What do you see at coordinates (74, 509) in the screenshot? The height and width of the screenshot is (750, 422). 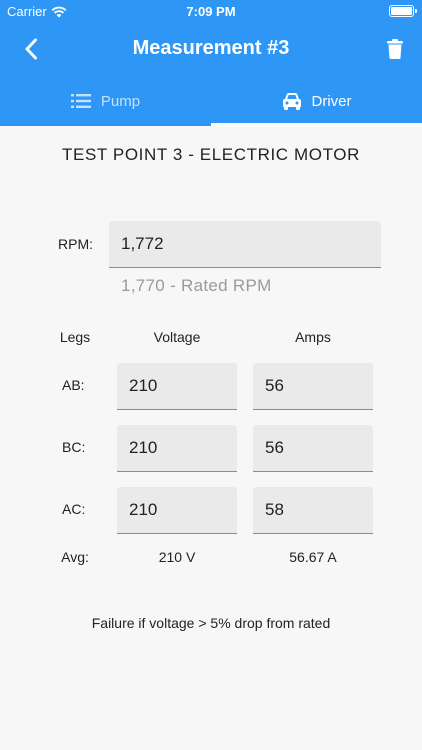 I see `leg-ac-label: AC:` at bounding box center [74, 509].